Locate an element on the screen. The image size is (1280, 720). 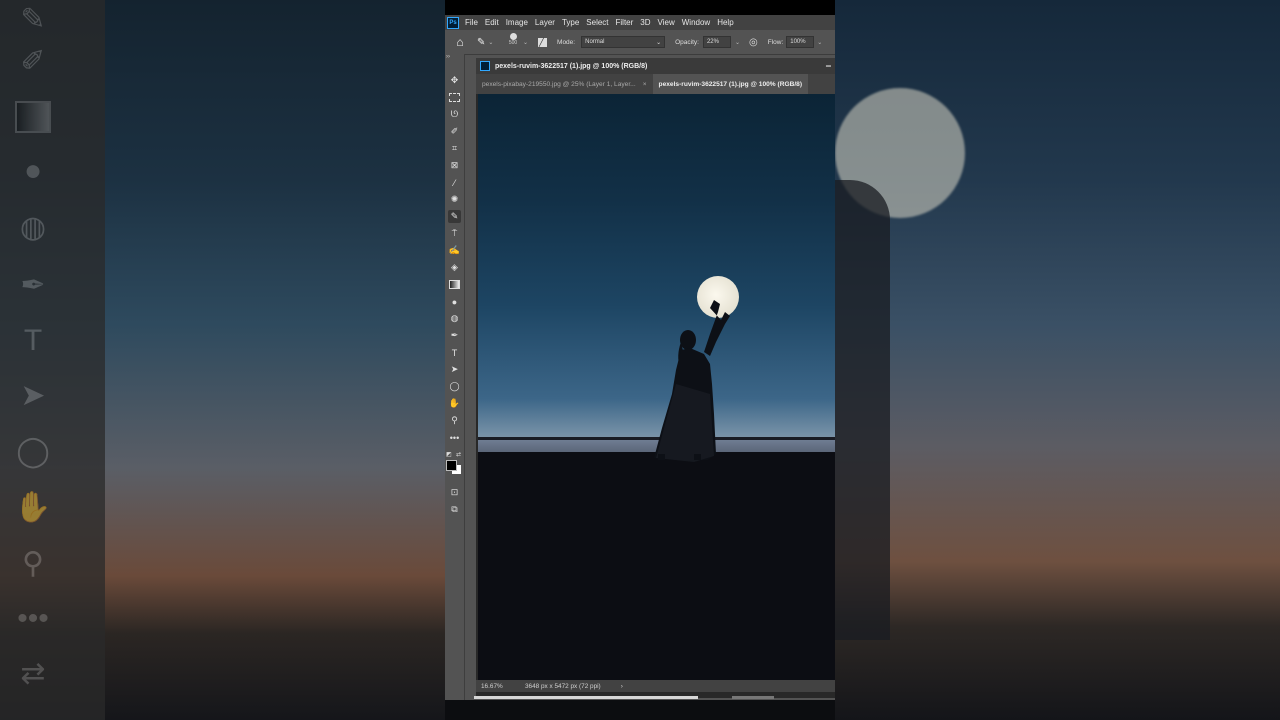
hand-tool-icon: ✋ is located at coordinates (454, 403).